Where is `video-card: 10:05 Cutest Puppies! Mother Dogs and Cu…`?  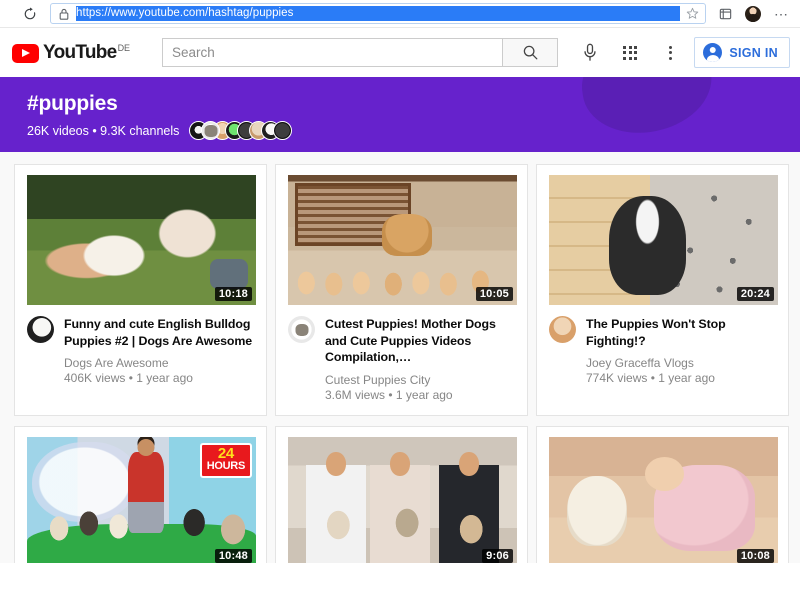
video-card: 10:05 Cutest Puppies! Mother Dogs and Cu… is located at coordinates (401, 290).